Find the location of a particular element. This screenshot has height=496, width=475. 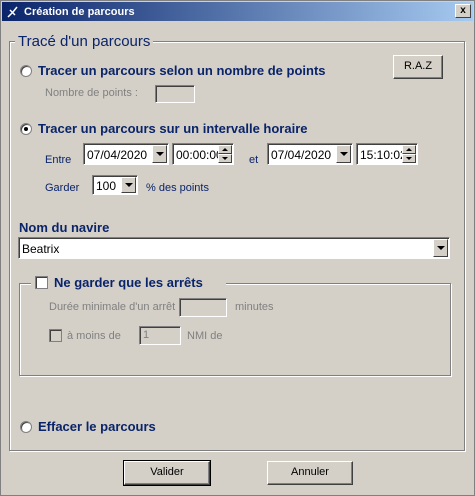

and-label: et is located at coordinates (254, 160).